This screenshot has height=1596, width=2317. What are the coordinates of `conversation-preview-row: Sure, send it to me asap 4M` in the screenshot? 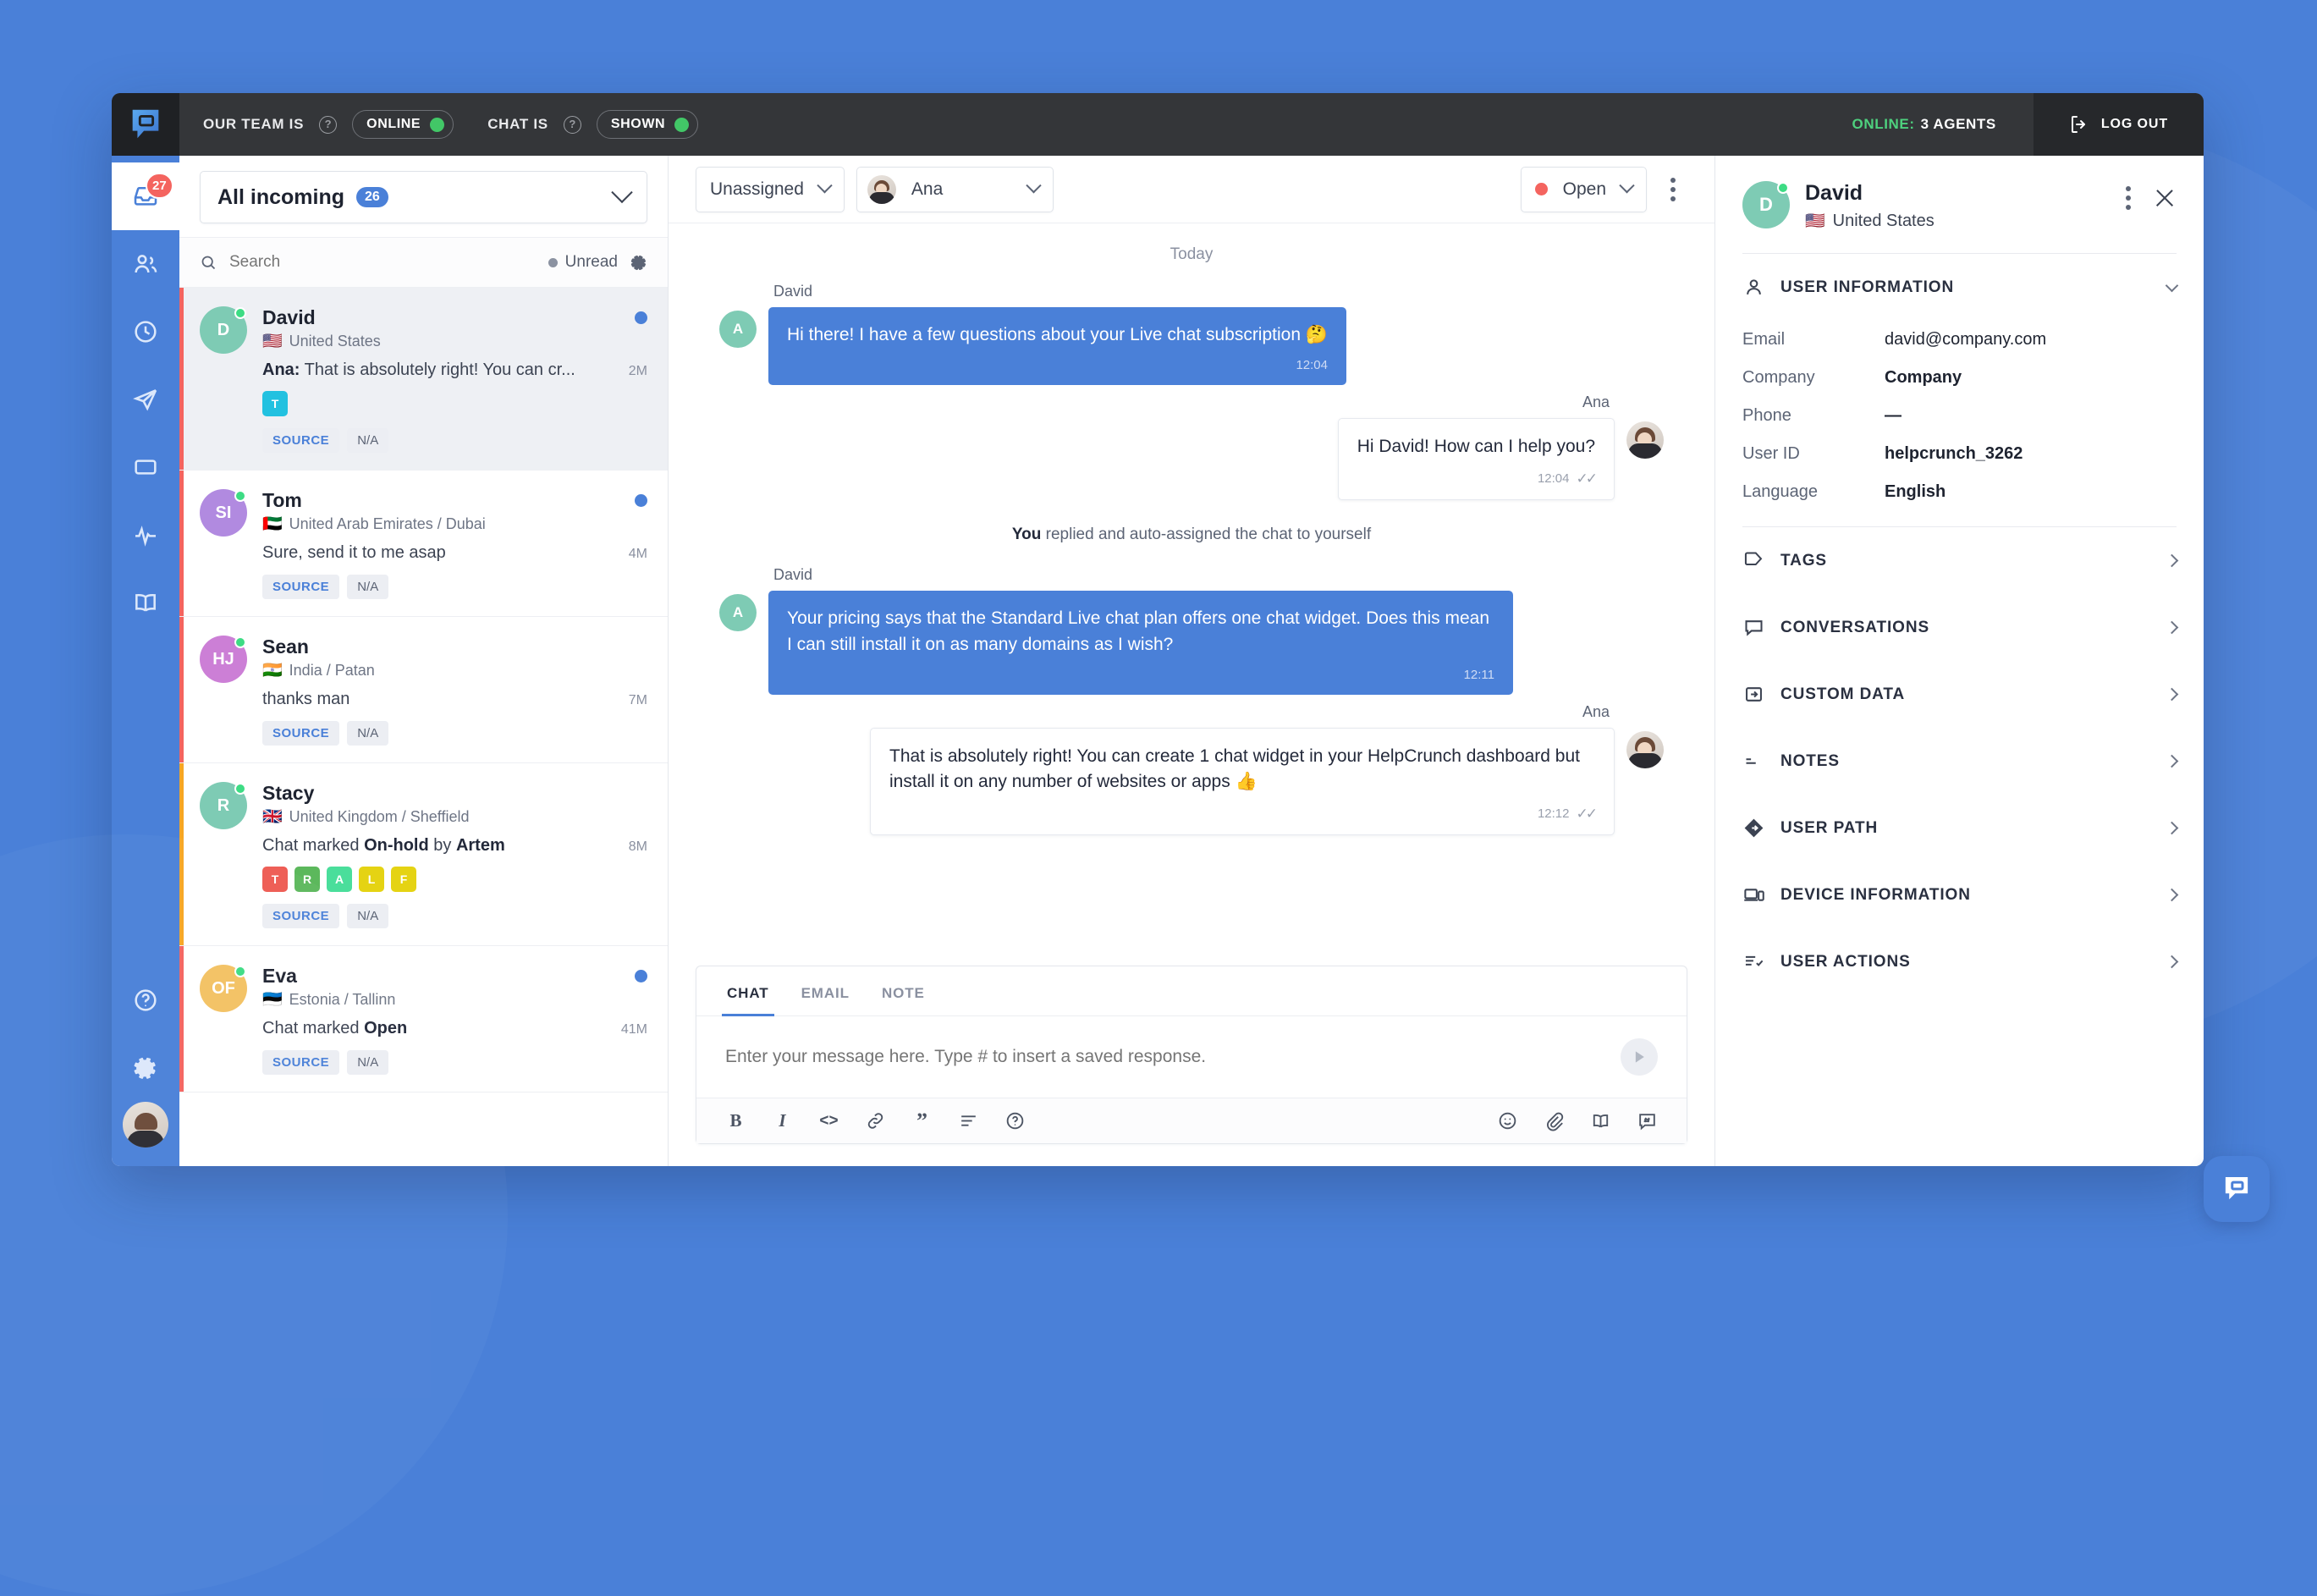 It's located at (455, 553).